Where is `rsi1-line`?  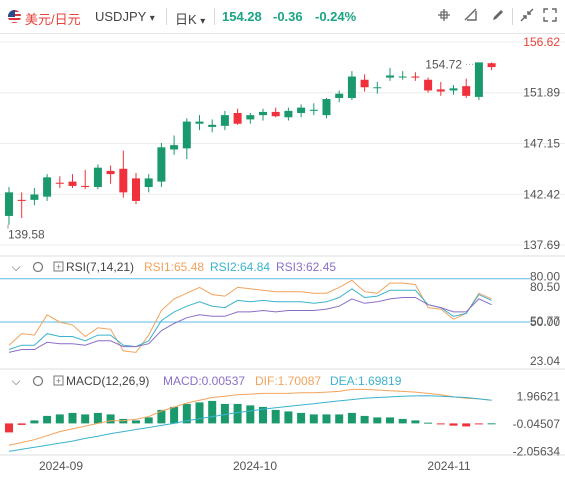
rsi1-line is located at coordinates (250, 316).